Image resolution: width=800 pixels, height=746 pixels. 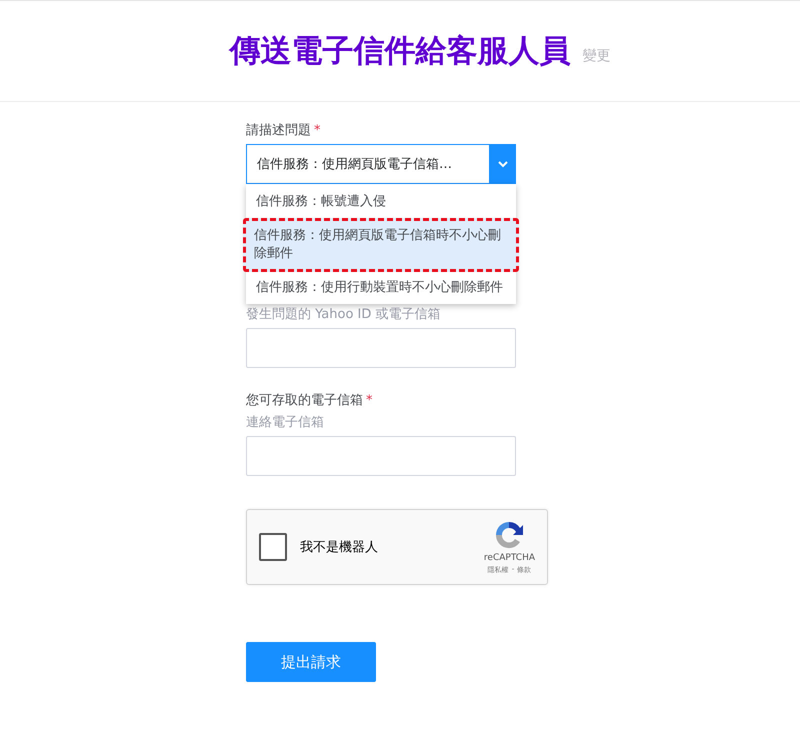 What do you see at coordinates (509, 535) in the screenshot?
I see `refresh-arrows-icon` at bounding box center [509, 535].